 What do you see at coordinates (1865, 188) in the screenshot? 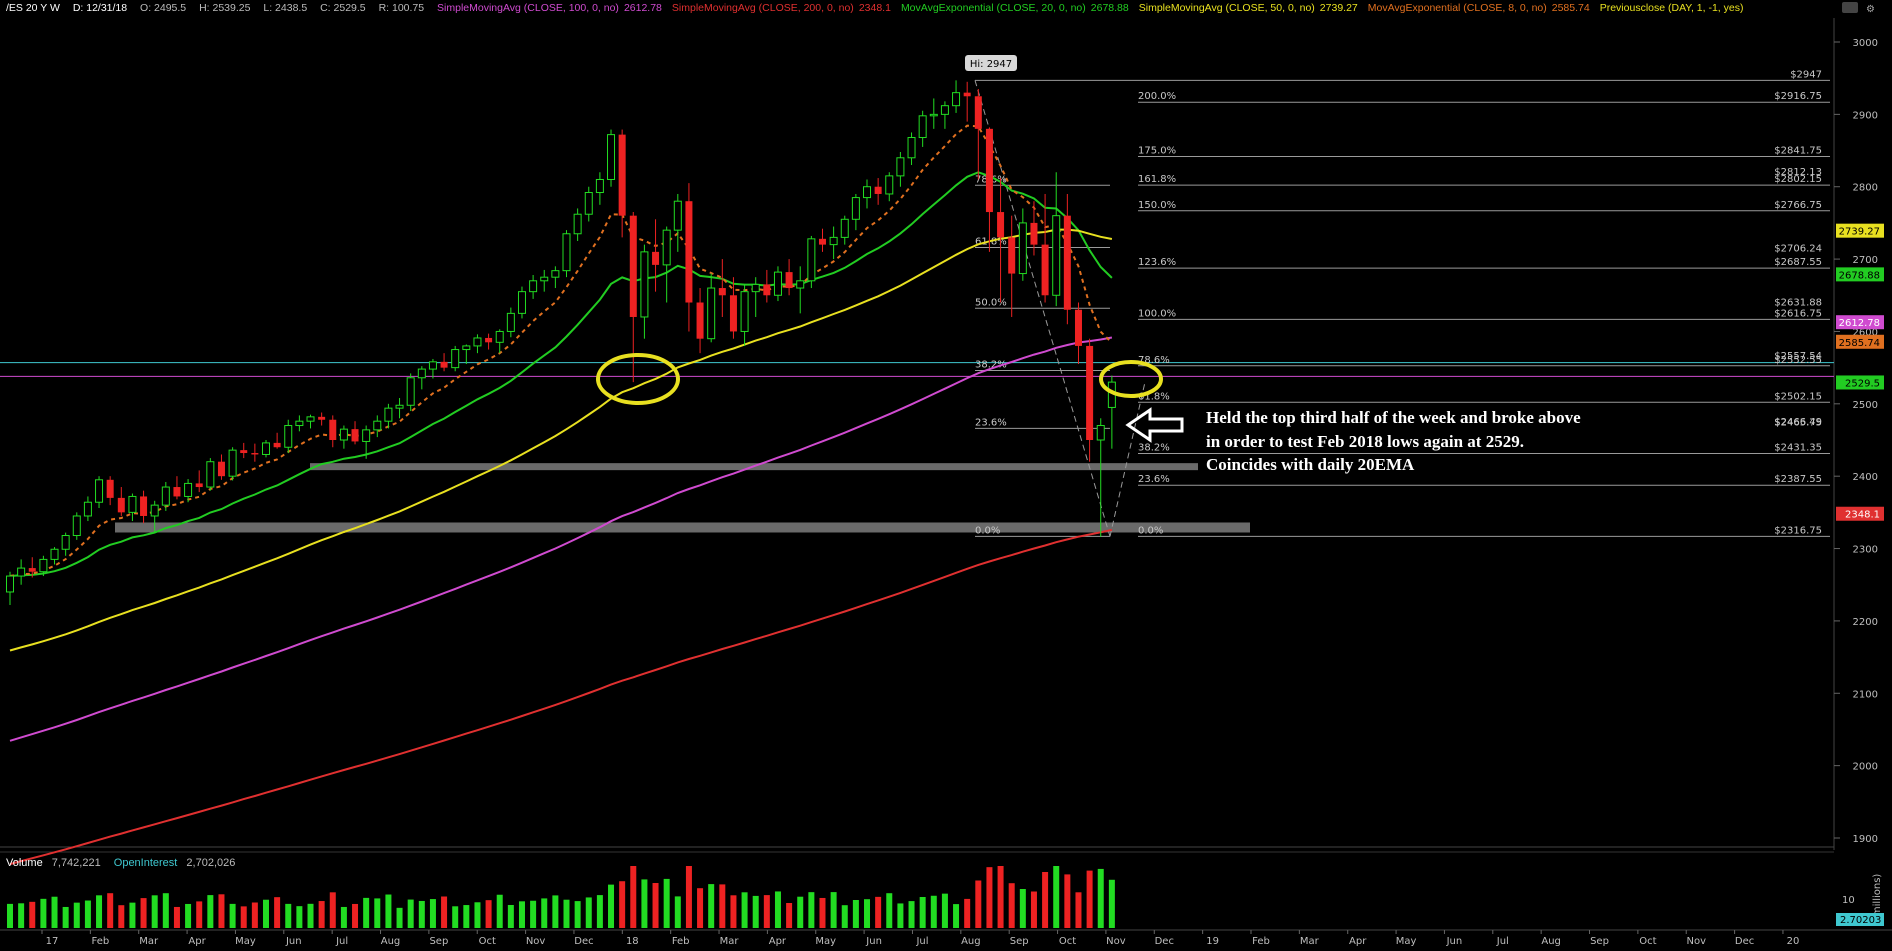
I see `price-tick-label: 2800` at bounding box center [1865, 188].